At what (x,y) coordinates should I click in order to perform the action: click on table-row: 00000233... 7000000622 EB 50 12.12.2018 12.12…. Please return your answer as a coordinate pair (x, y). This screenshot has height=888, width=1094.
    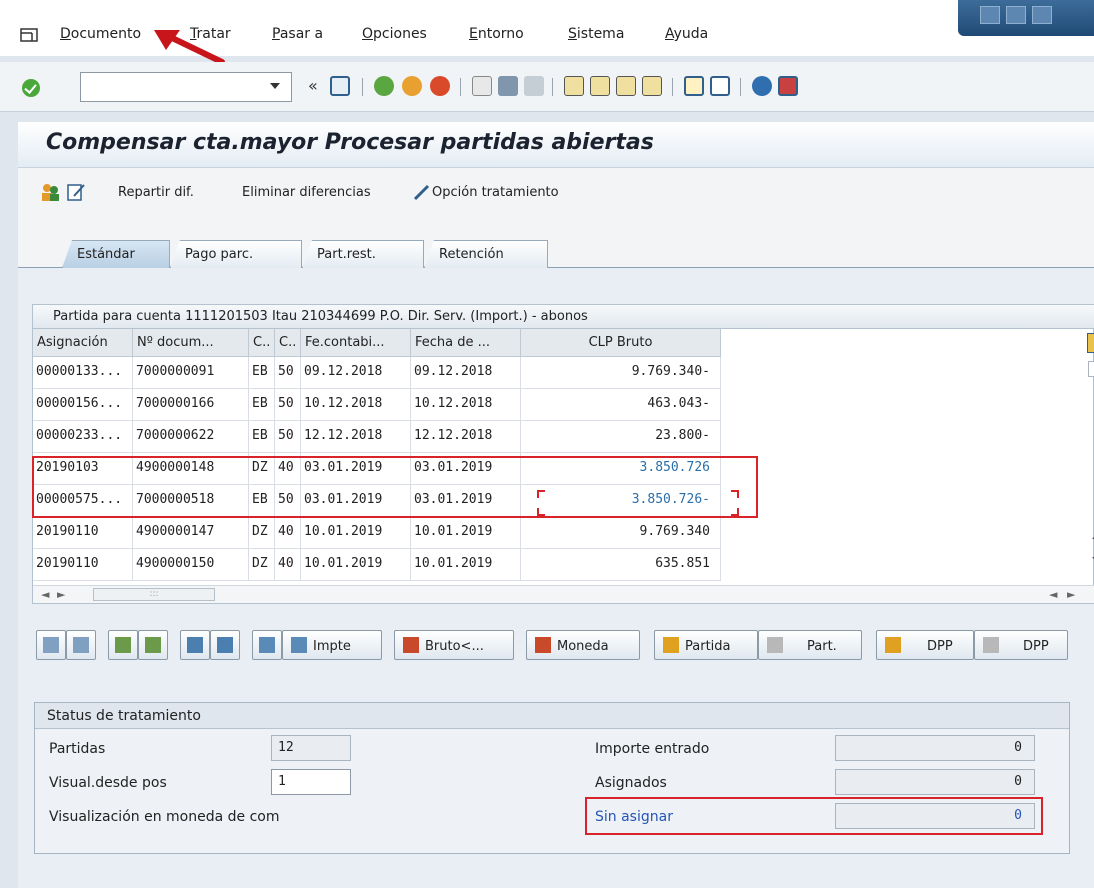
    Looking at the image, I should click on (377, 437).